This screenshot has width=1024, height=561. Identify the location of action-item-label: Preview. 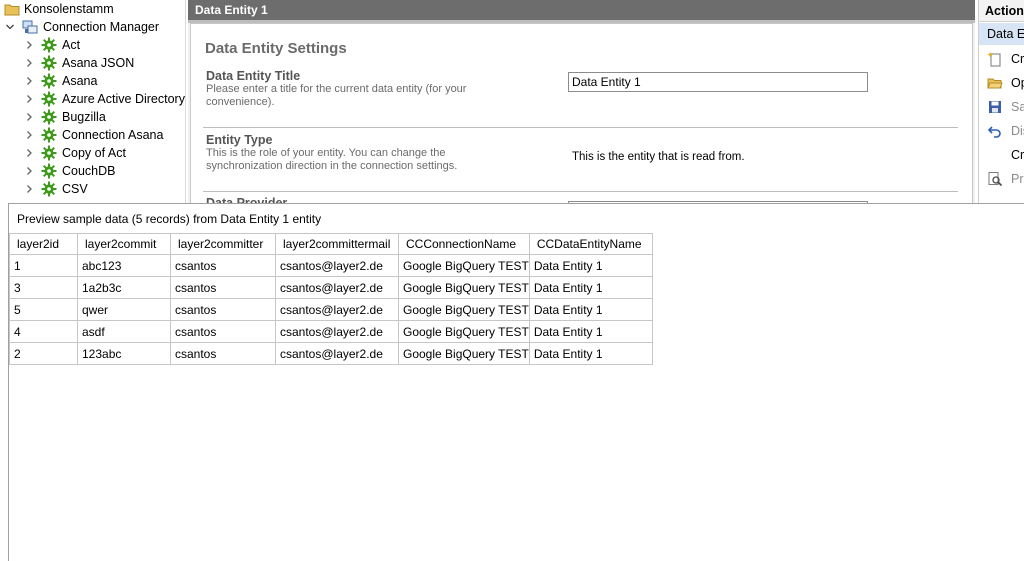
(1017, 179).